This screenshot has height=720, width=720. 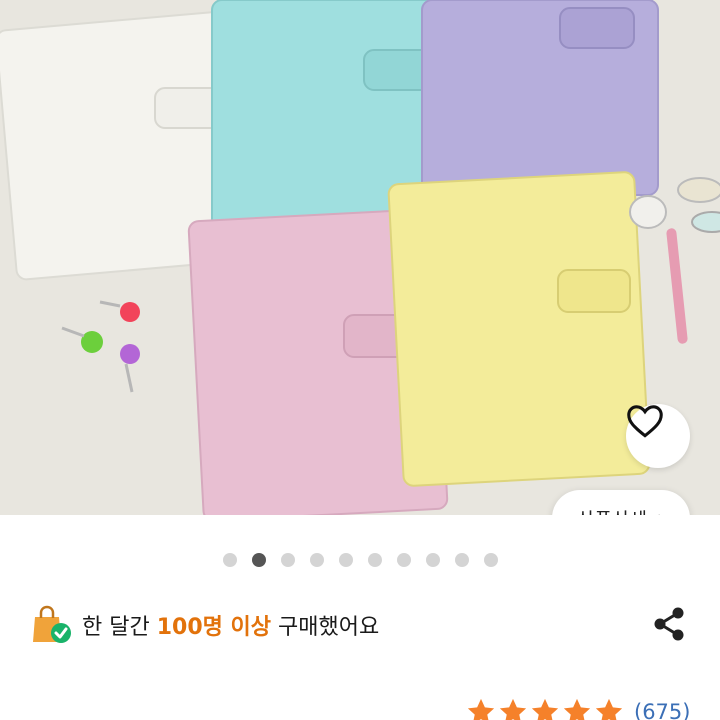 I want to click on product-detail-label: 상품상세, so click(x=612, y=510).